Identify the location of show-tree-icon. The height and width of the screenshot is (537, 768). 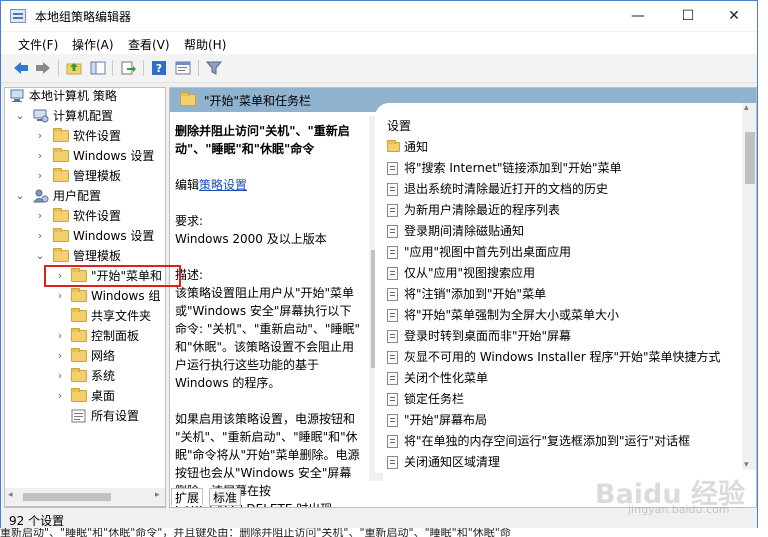
(98, 68).